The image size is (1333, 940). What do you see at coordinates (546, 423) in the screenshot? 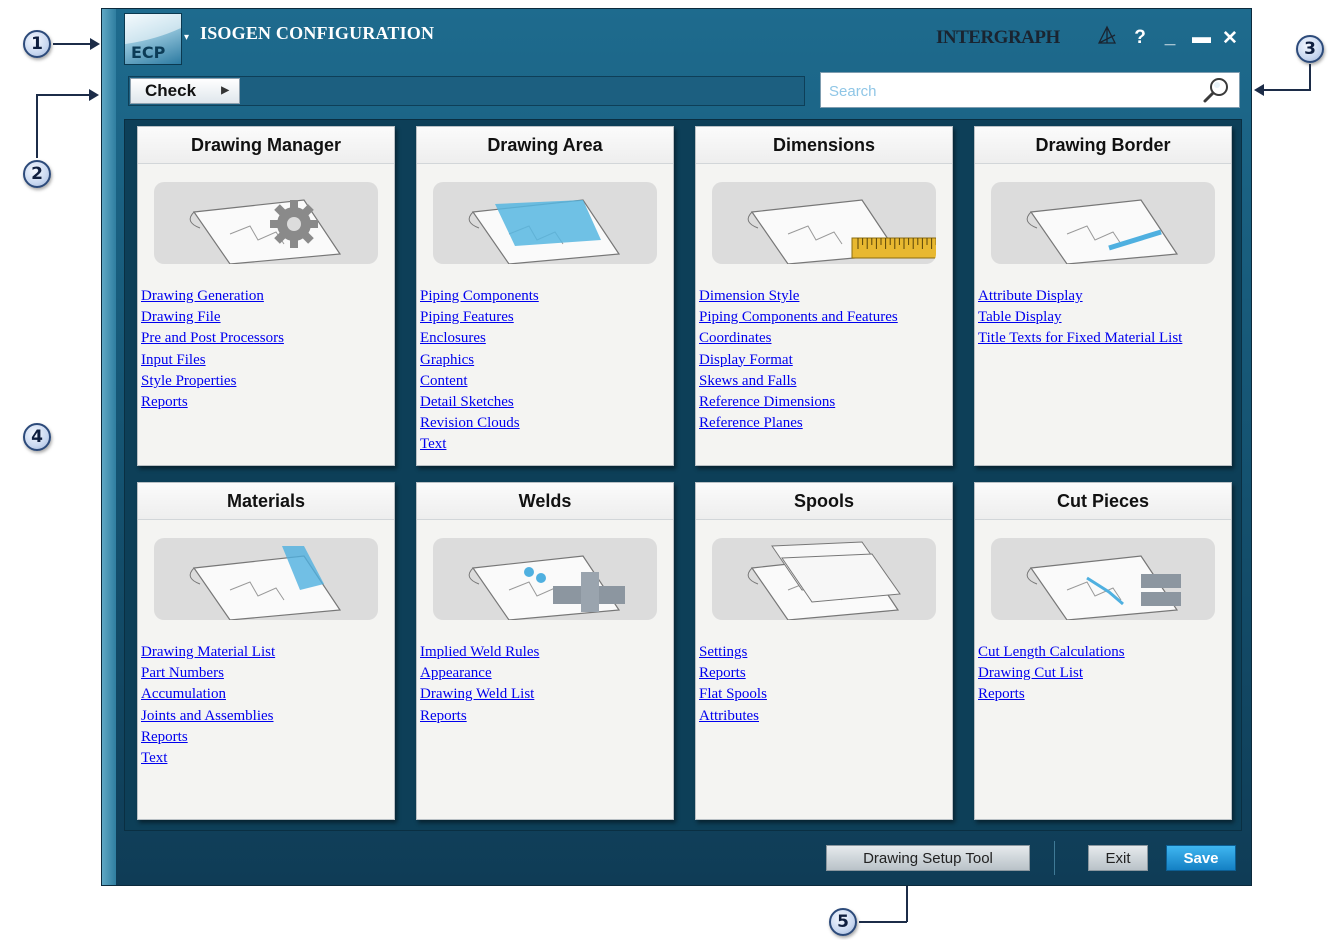
I see `card-link: Revision Clouds` at bounding box center [546, 423].